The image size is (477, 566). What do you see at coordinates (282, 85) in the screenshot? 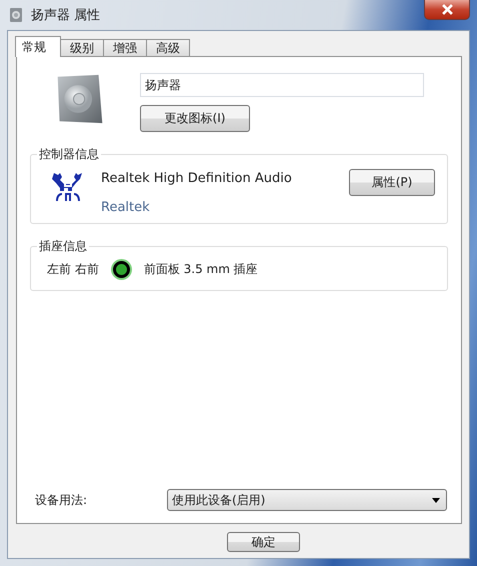
I see `device-name-field: 扬声器` at bounding box center [282, 85].